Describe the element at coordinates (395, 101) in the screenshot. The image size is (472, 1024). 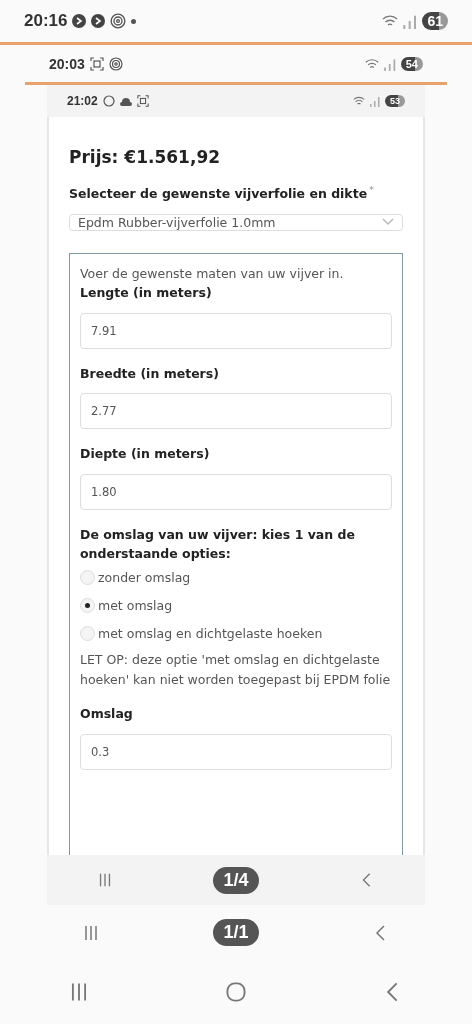
I see `battery-level: 53` at that location.